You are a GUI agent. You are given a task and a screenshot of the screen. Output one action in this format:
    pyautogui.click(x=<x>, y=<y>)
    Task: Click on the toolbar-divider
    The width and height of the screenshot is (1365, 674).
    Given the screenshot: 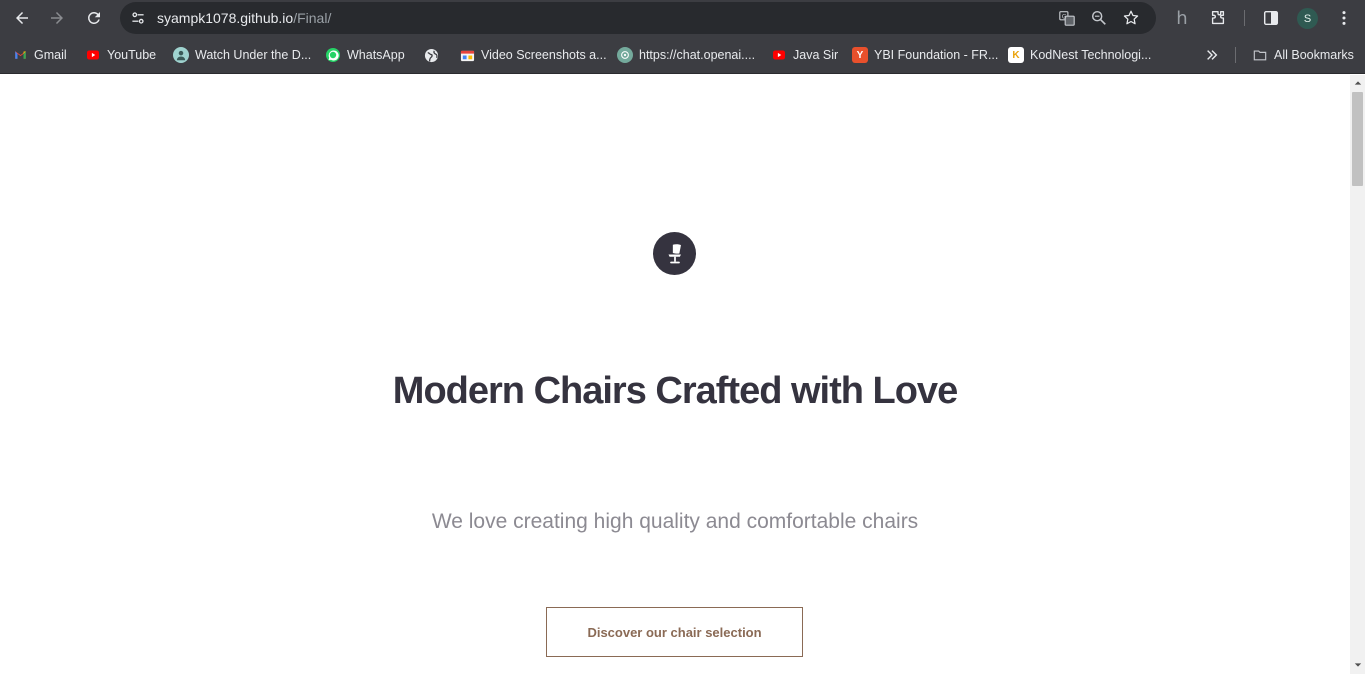 What is the action you would take?
    pyautogui.click(x=1244, y=18)
    